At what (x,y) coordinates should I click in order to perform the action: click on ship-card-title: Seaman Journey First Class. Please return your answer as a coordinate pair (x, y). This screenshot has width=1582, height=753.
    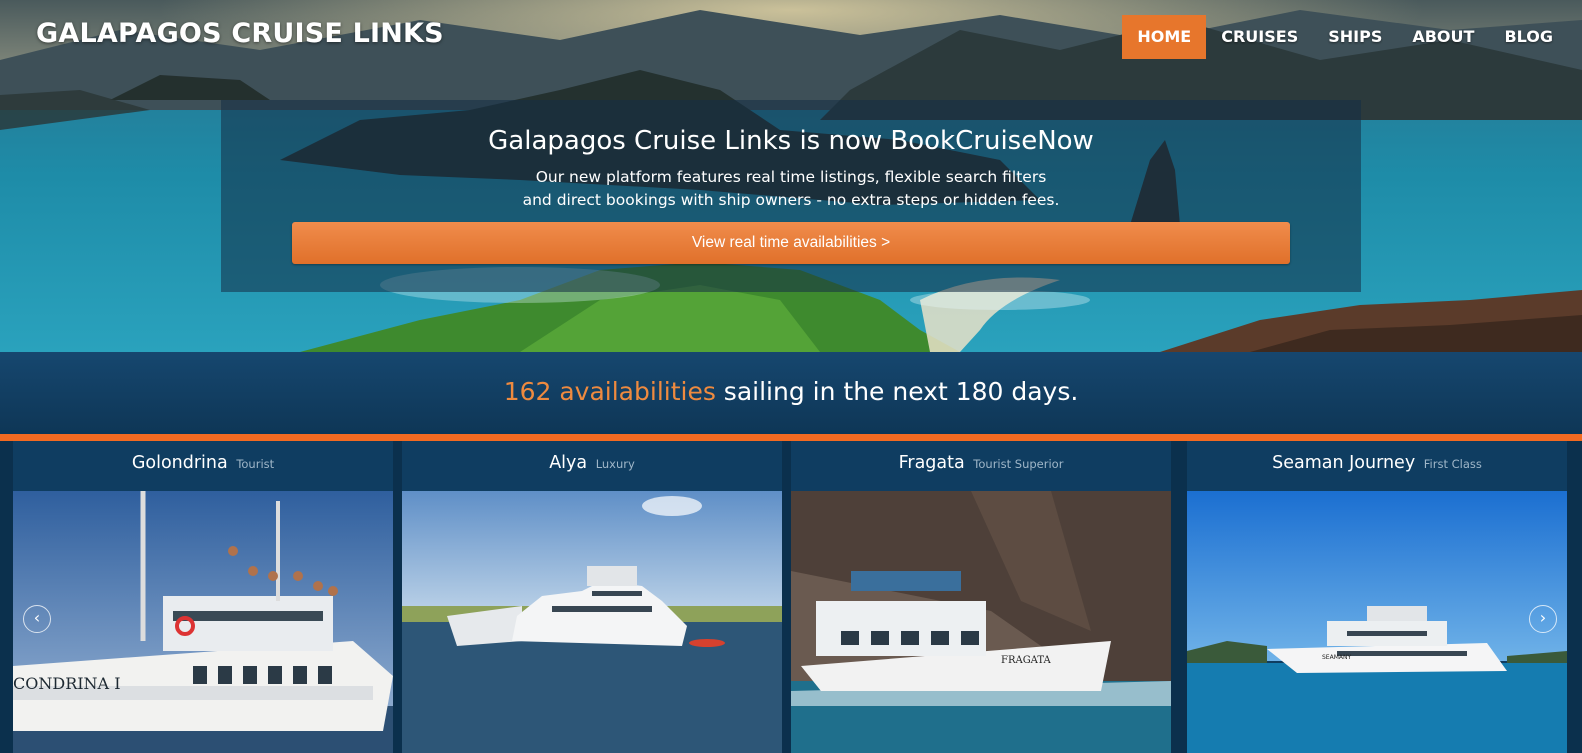
    Looking at the image, I should click on (1377, 466).